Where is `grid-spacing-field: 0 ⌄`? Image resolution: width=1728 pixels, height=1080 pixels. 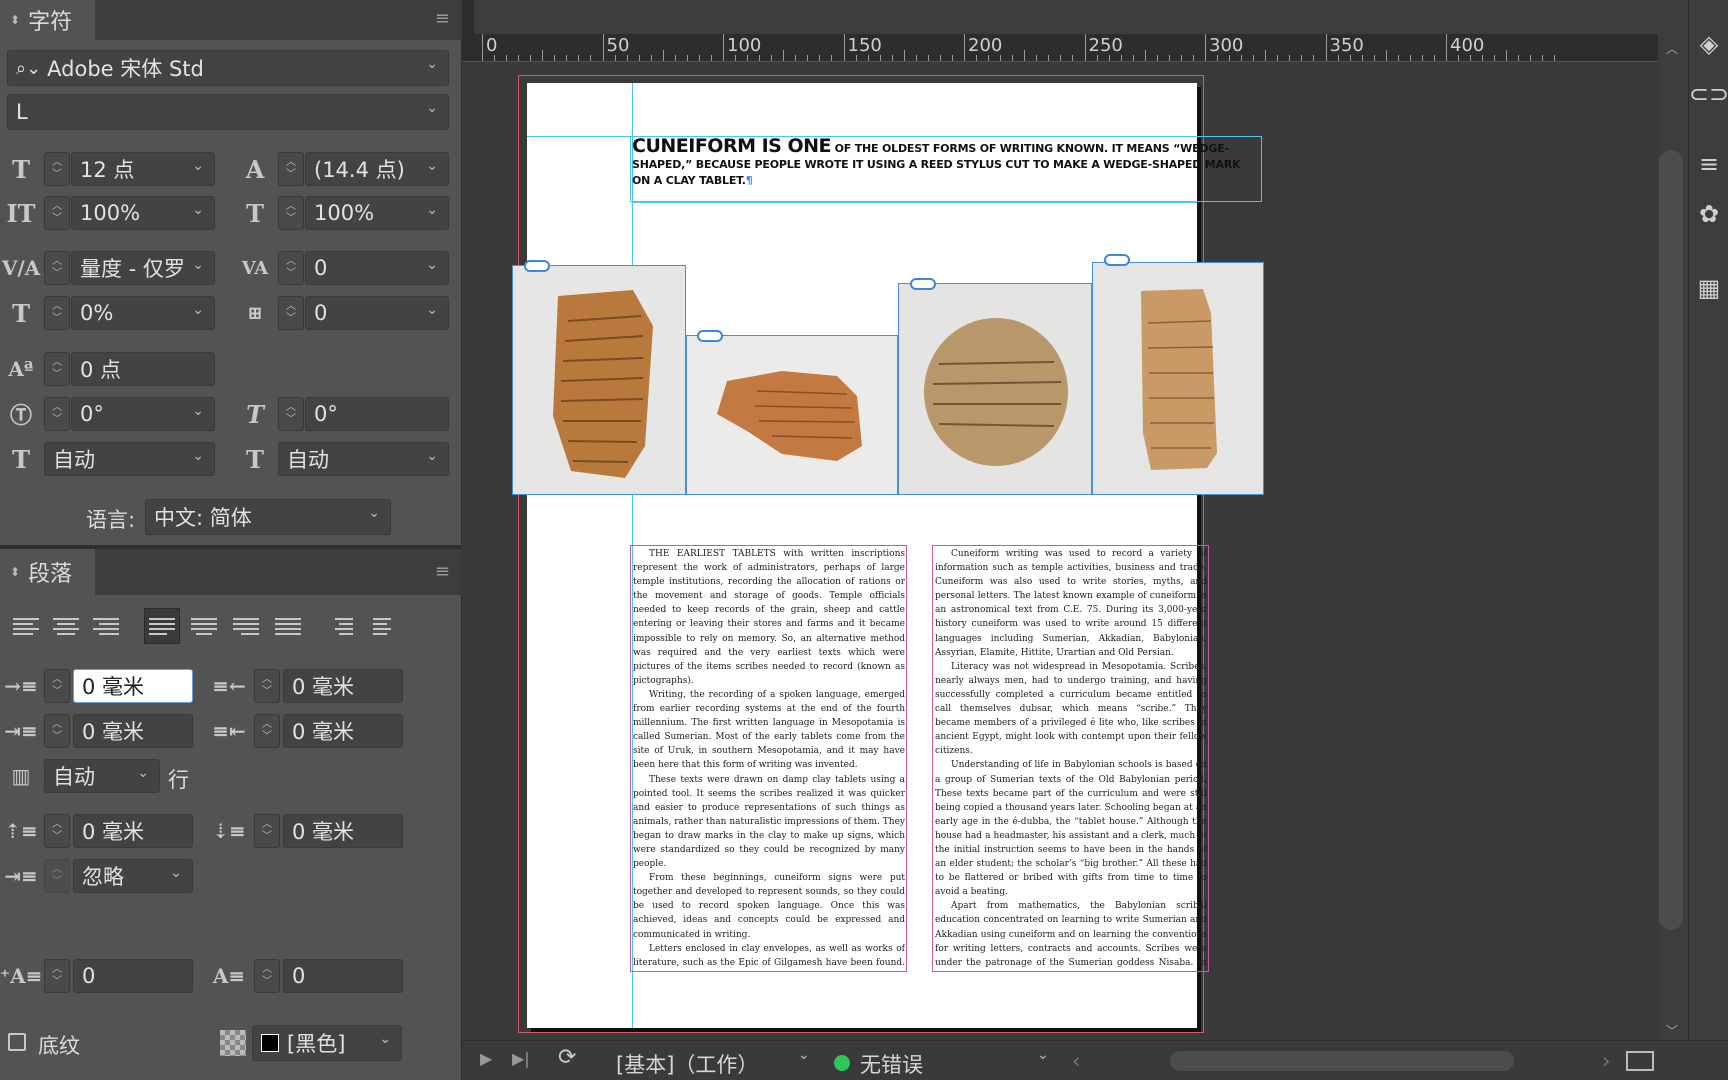 grid-spacing-field: 0 ⌄ is located at coordinates (377, 313).